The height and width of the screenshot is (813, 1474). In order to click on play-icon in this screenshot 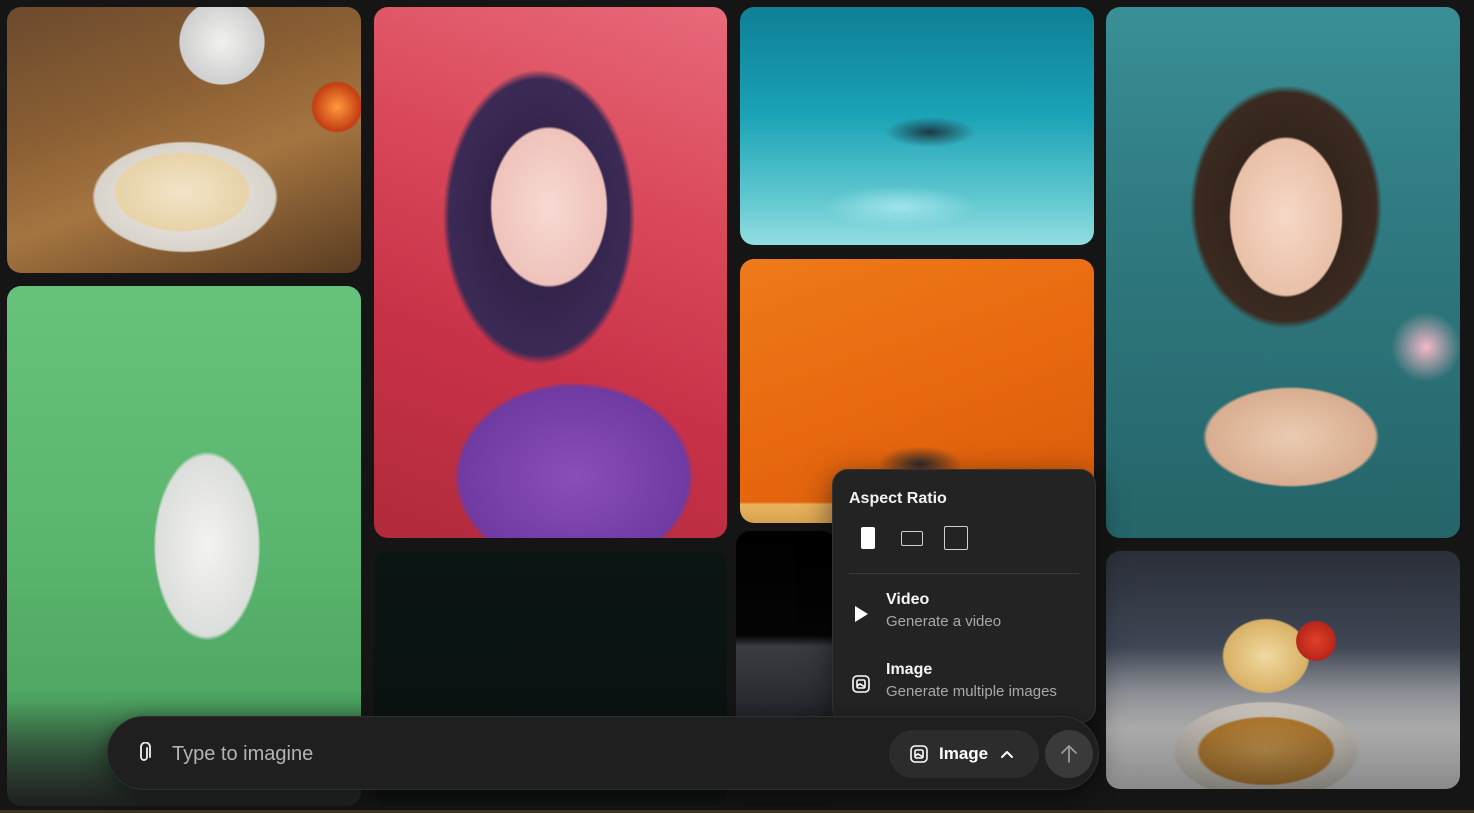, I will do `click(861, 614)`.